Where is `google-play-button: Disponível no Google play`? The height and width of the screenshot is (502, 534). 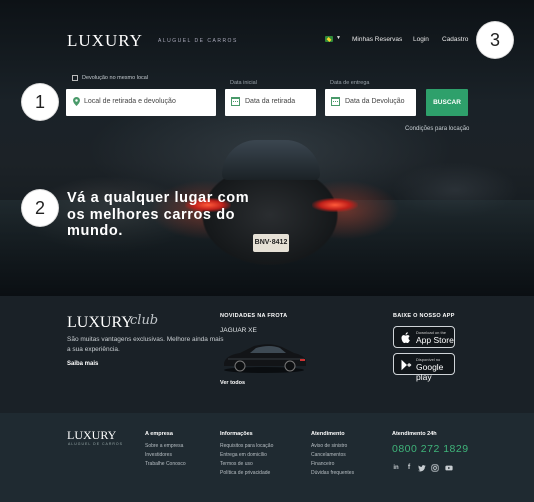 google-play-button: Disponível no Google play is located at coordinates (424, 367).